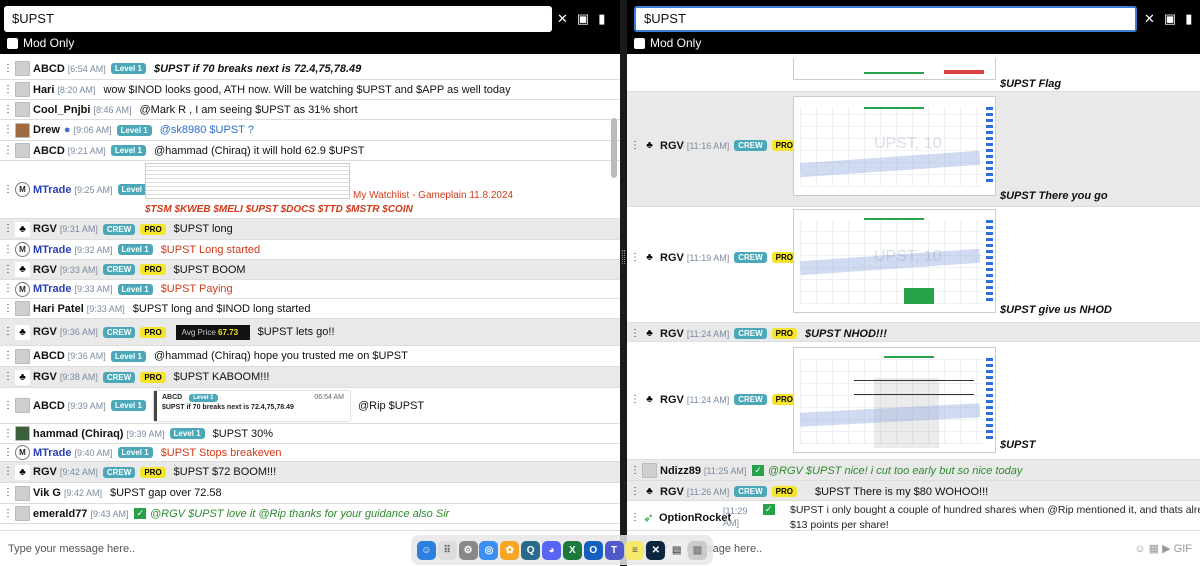 This screenshot has height=566, width=1200. What do you see at coordinates (247, 181) in the screenshot?
I see `watchlist-table-image` at bounding box center [247, 181].